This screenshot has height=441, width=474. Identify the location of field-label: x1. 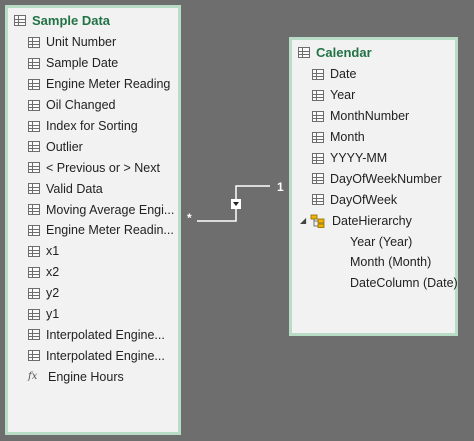
(53, 251).